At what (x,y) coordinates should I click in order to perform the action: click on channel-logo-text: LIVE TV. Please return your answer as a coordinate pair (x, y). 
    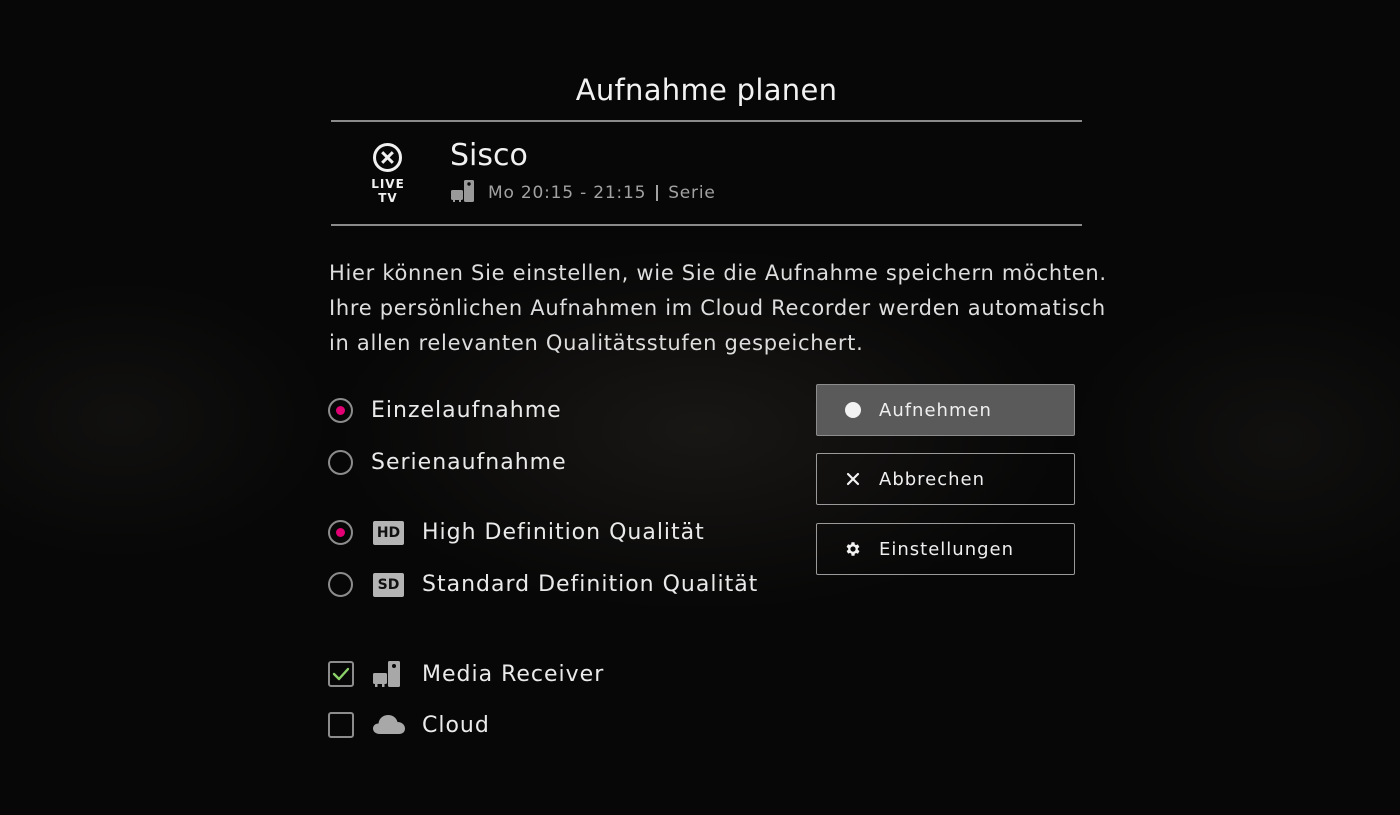
    Looking at the image, I should click on (388, 191).